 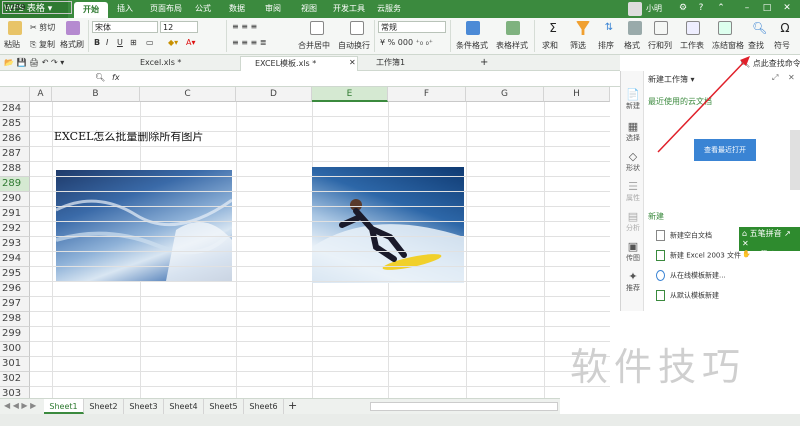 What do you see at coordinates (179, 27) in the screenshot?
I see `font-size-select: 12` at bounding box center [179, 27].